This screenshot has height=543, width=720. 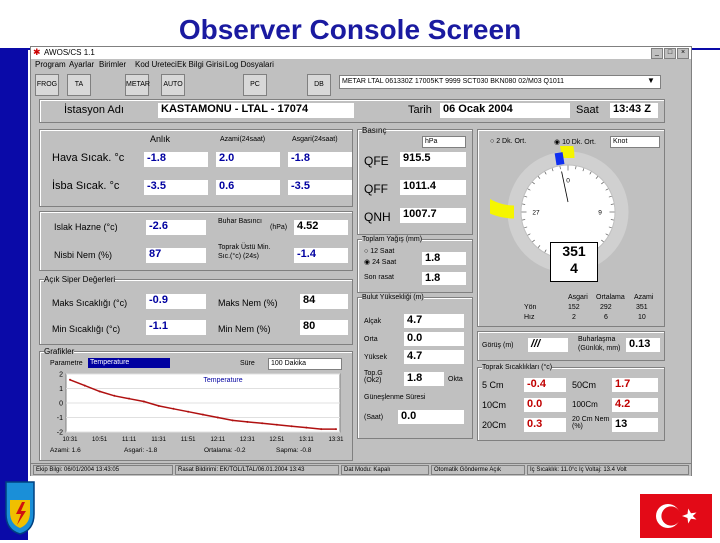 What do you see at coordinates (651, 80) in the screenshot?
I see `chevron-down-icon: ▼` at bounding box center [651, 80].